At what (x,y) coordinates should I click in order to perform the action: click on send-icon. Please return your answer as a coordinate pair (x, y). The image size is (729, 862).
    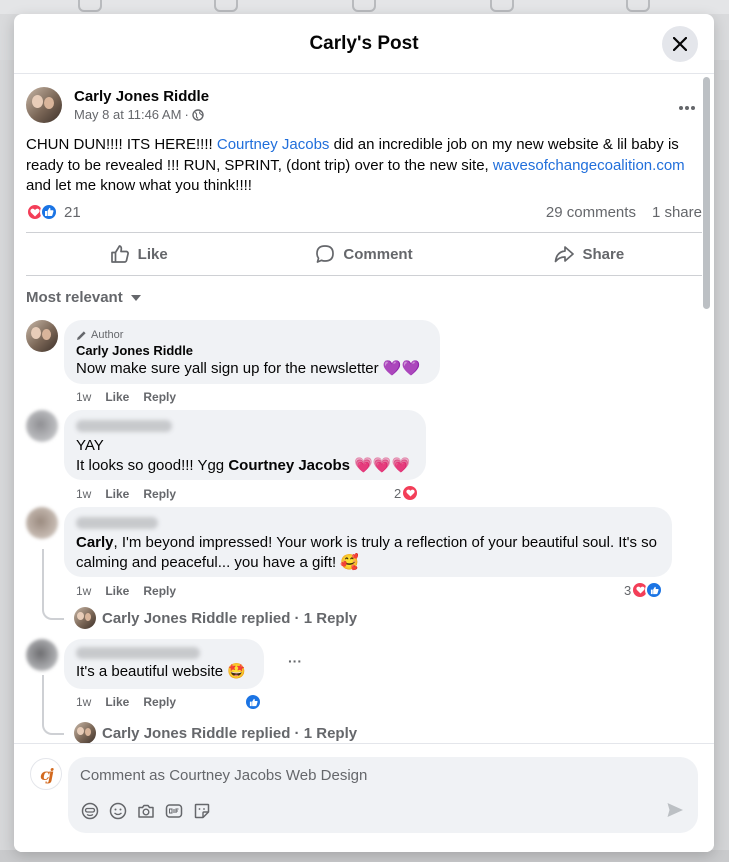
    Looking at the image, I should click on (675, 810).